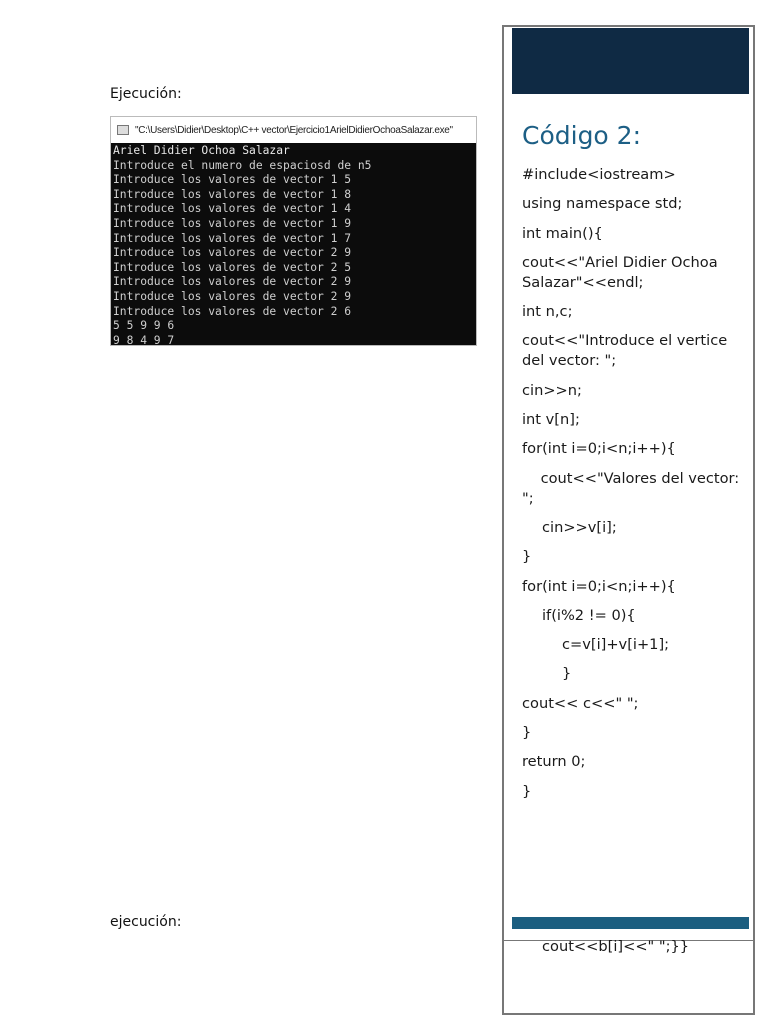 This screenshot has width=768, height=1024. I want to click on sidebar-header-band, so click(630, 61).